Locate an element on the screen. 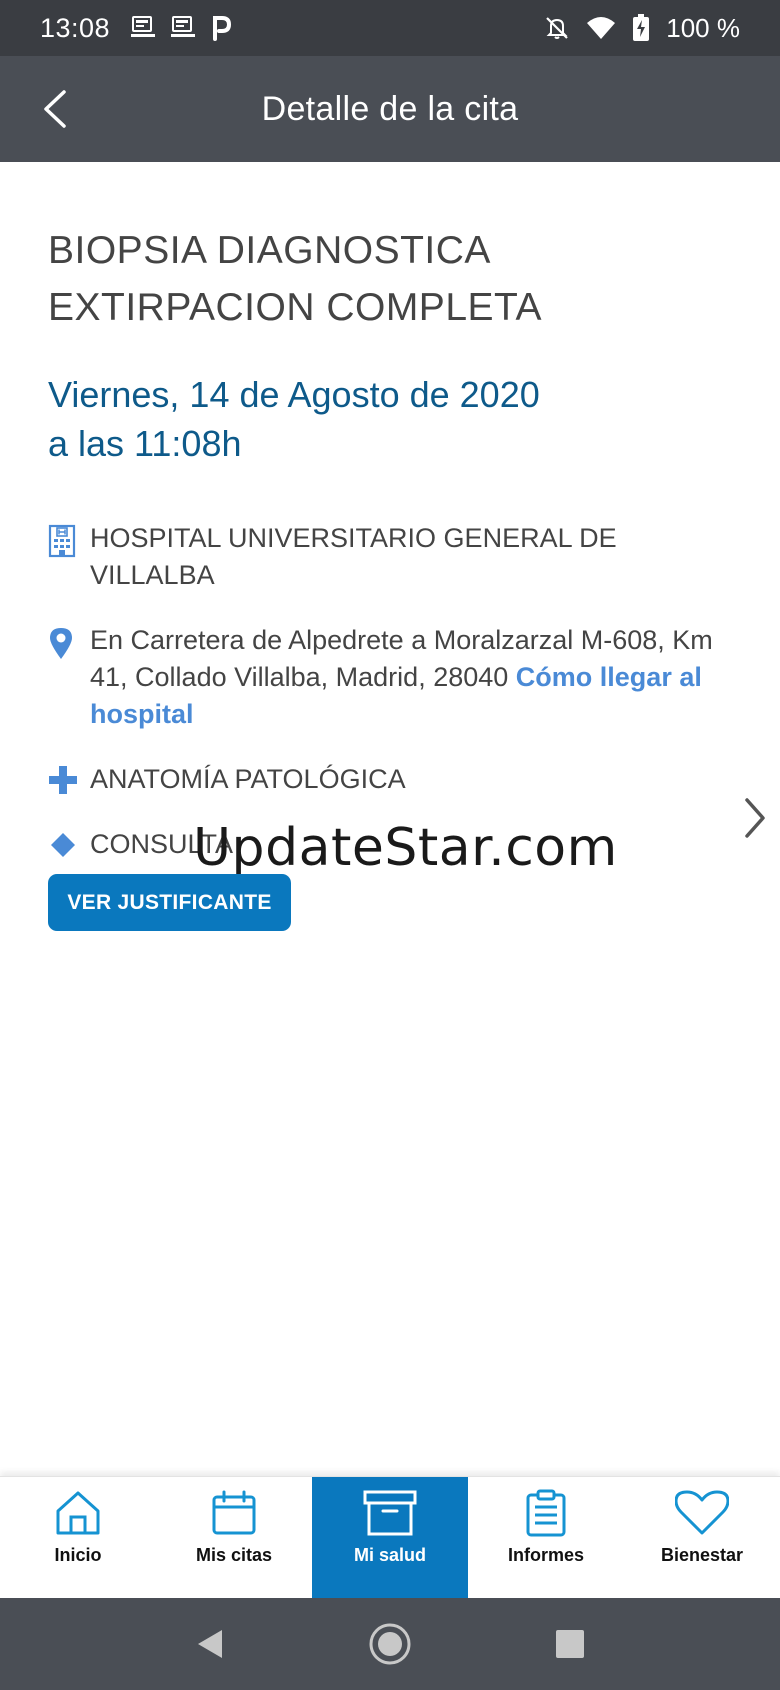 This screenshot has height=1690, width=780. notification-icons is located at coordinates (181, 28).